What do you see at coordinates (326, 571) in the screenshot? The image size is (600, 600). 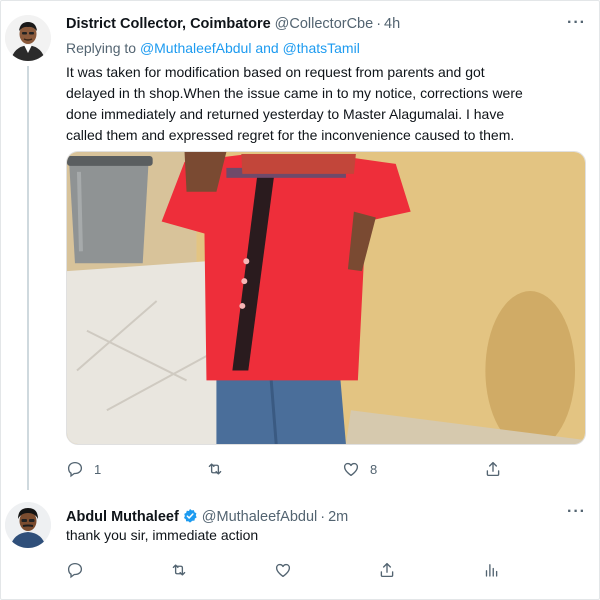 I see `tweet2-action-bar` at bounding box center [326, 571].